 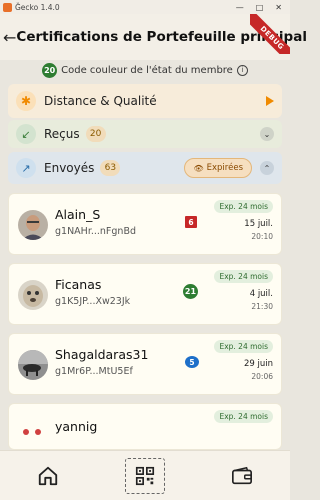 I want to click on expired-filter-button: 👁 Expirées, so click(x=218, y=168).